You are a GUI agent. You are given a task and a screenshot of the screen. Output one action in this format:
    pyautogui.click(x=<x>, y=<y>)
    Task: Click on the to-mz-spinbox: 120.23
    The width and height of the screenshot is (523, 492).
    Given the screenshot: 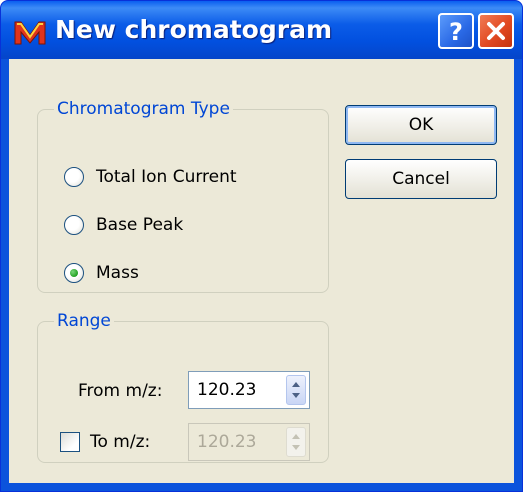 What is the action you would take?
    pyautogui.click(x=249, y=442)
    